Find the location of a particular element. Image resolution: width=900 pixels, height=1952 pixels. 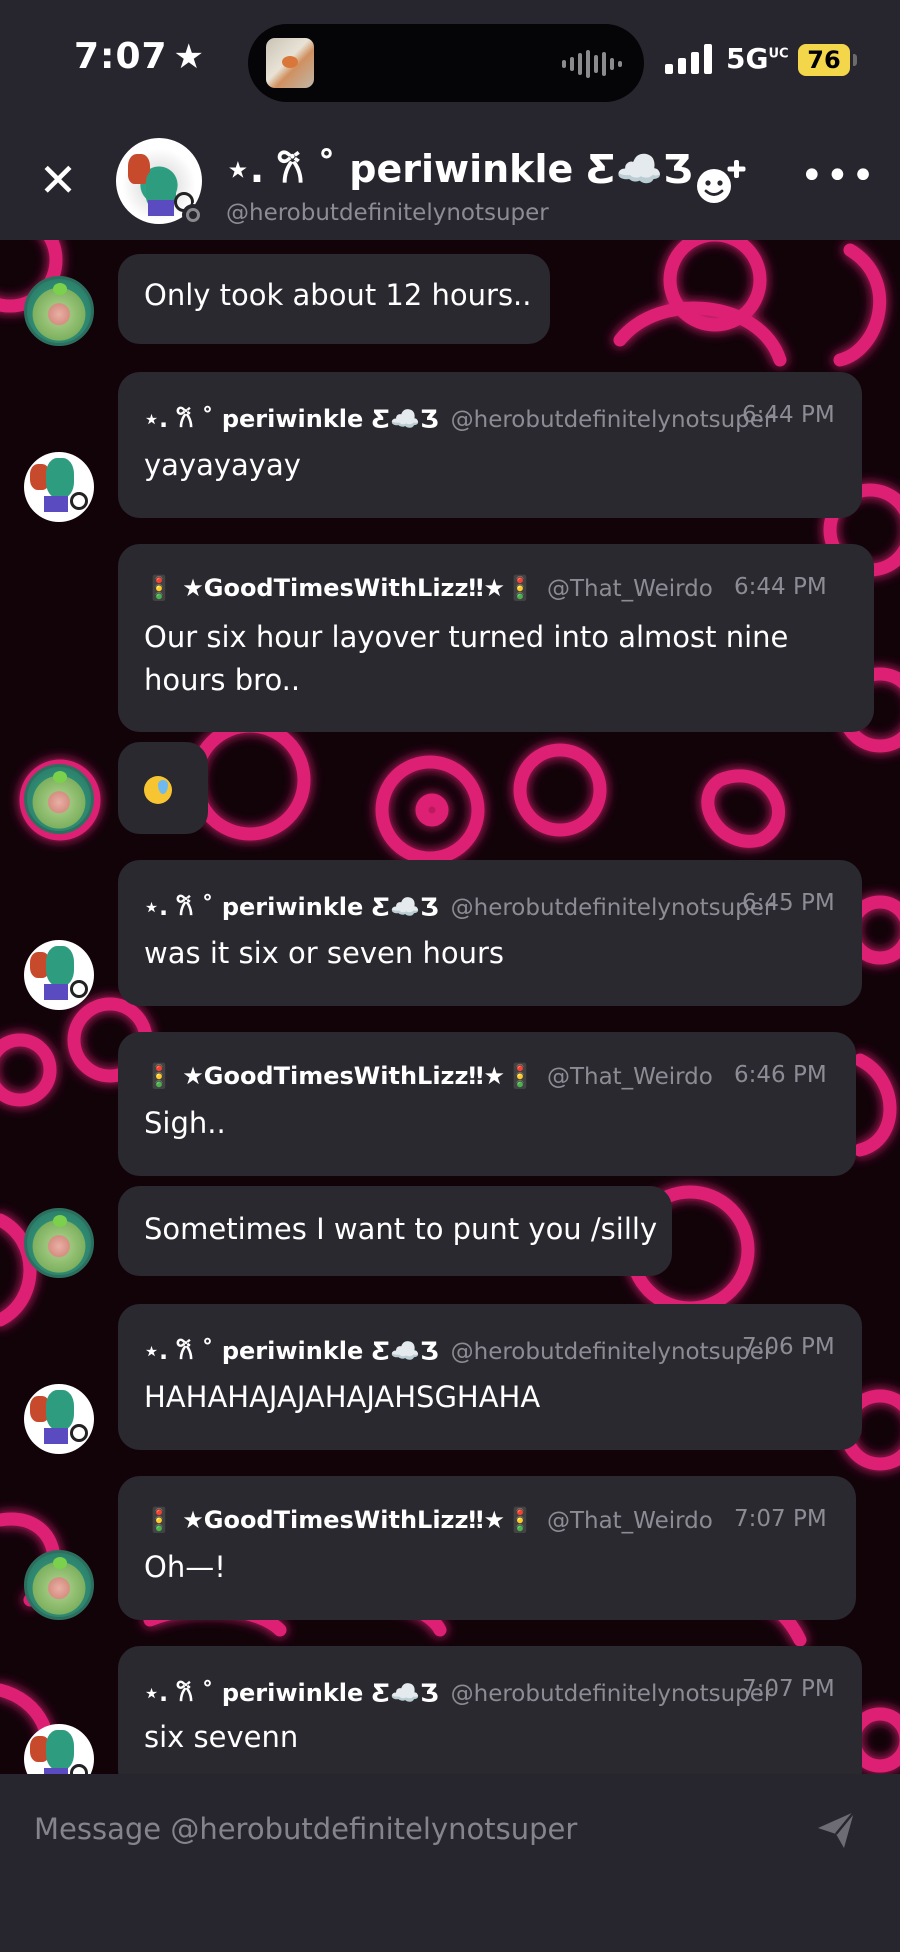

network-label: 5GUC is located at coordinates (757, 58).